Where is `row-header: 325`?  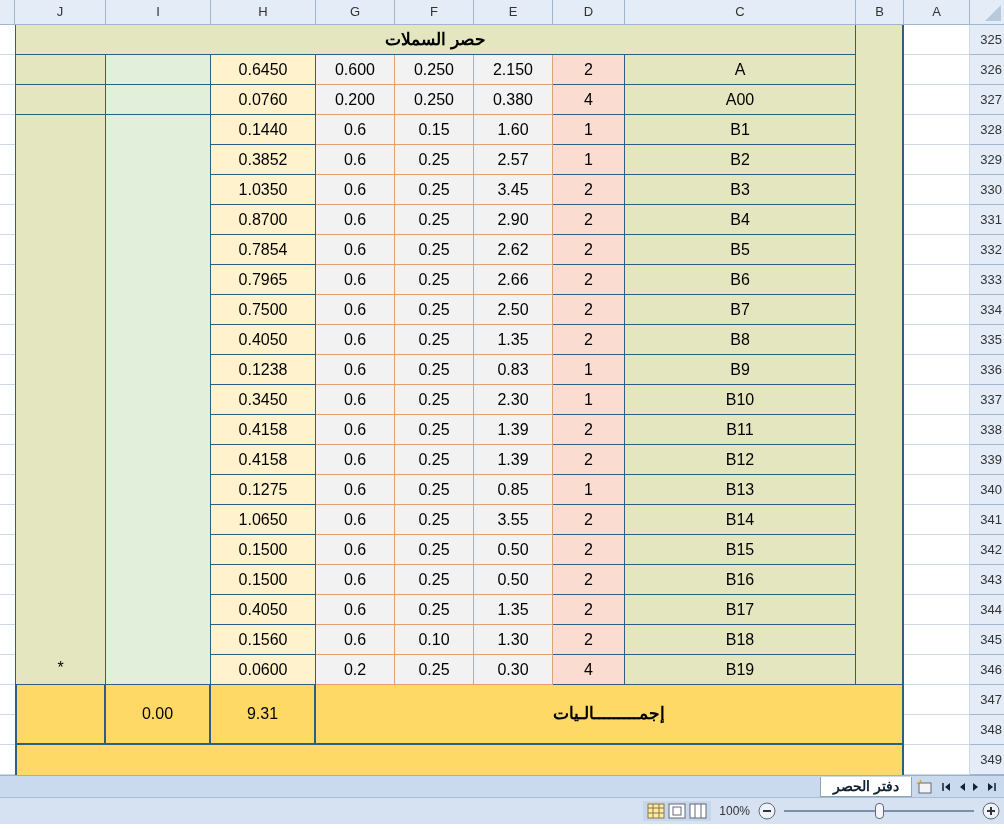 row-header: 325 is located at coordinates (987, 40).